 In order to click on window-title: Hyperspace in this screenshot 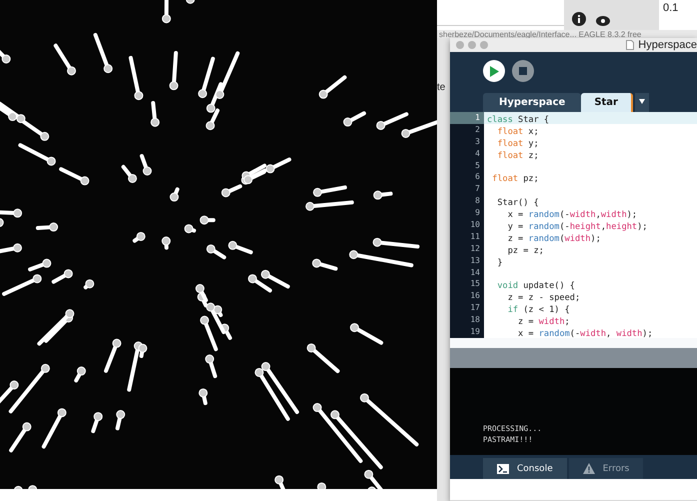, I will do `click(667, 45)`.